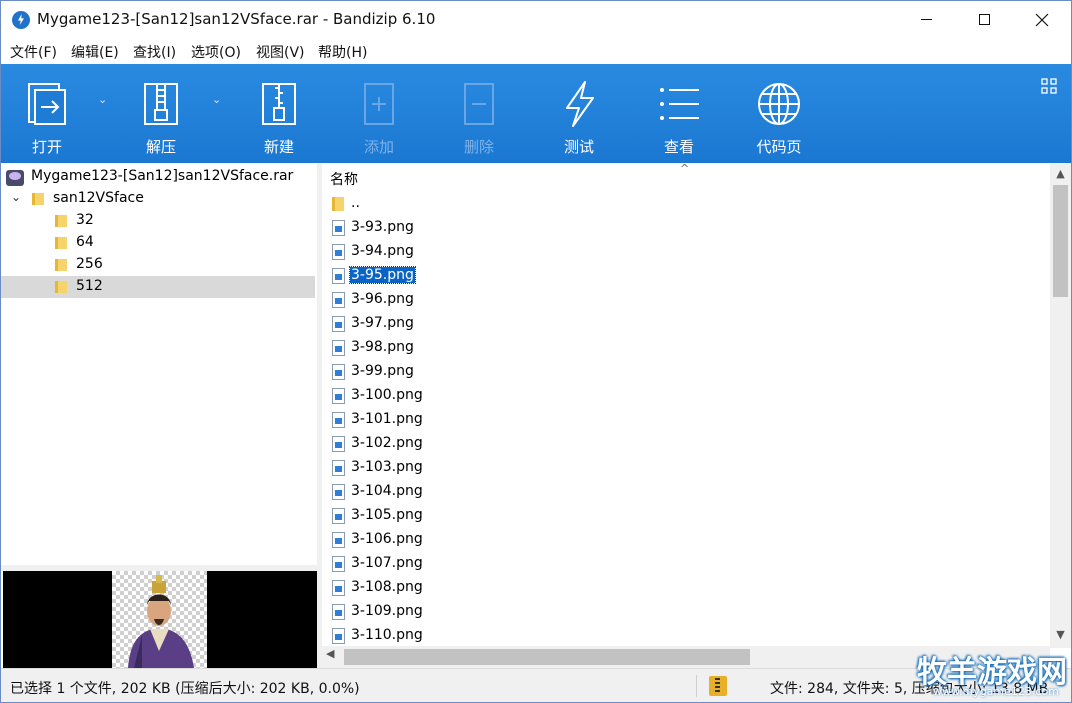  What do you see at coordinates (158, 243) in the screenshot?
I see `tree-folder-64: 64` at bounding box center [158, 243].